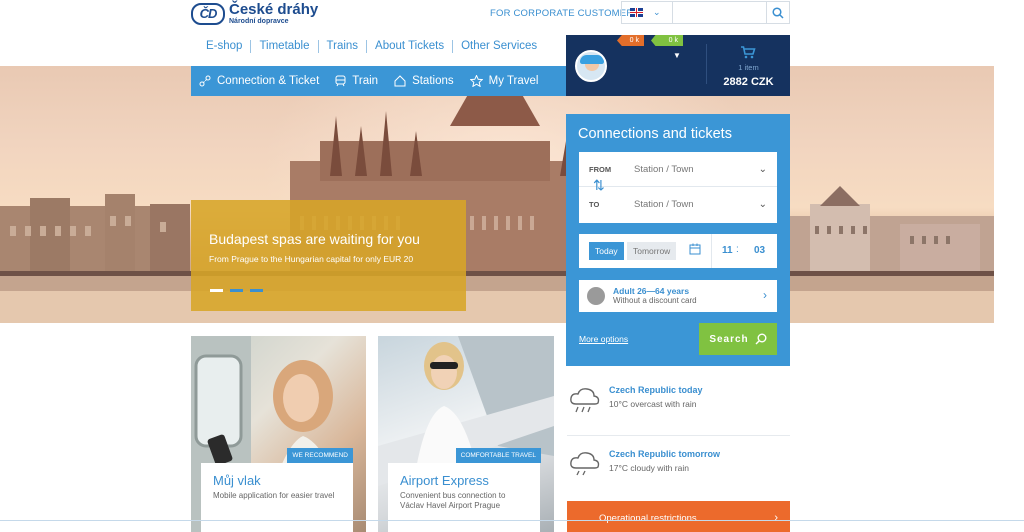 Image resolution: width=1024 pixels, height=532 pixels. I want to click on cart-total: 2882 CZK, so click(748, 82).